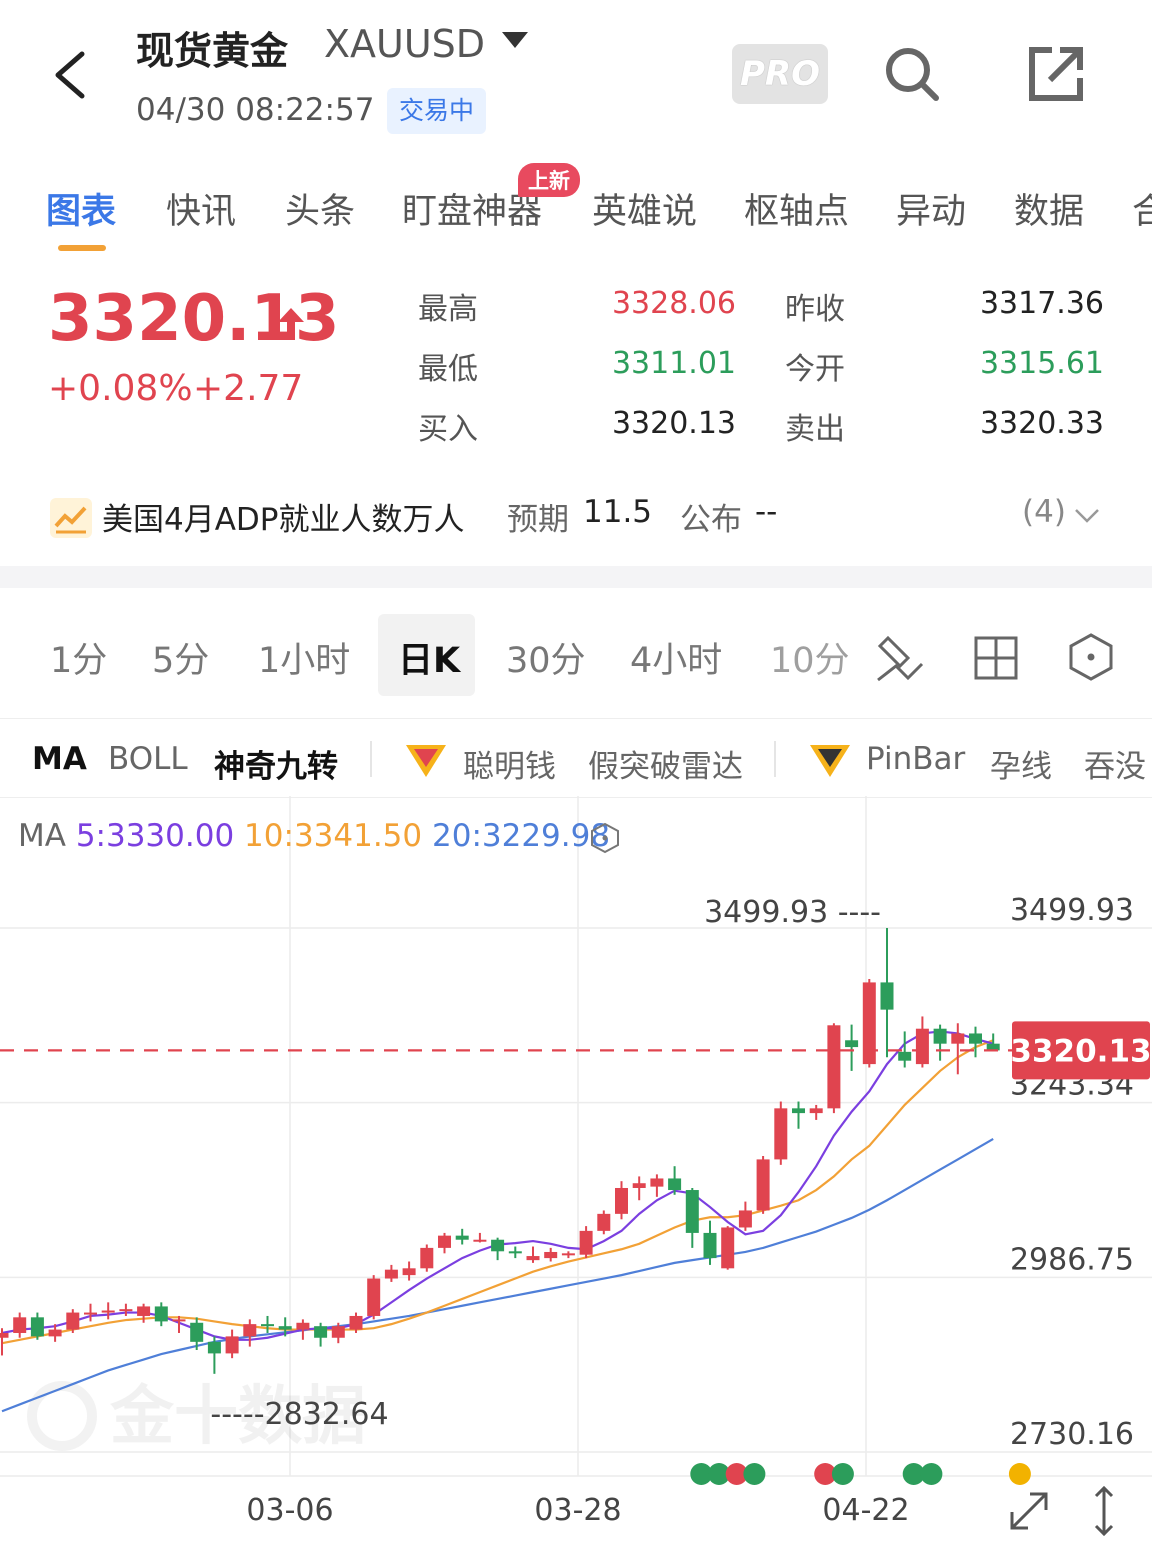 This screenshot has height=1543, width=1152. What do you see at coordinates (1142, 208) in the screenshot?
I see `tab-more: 合` at bounding box center [1142, 208].